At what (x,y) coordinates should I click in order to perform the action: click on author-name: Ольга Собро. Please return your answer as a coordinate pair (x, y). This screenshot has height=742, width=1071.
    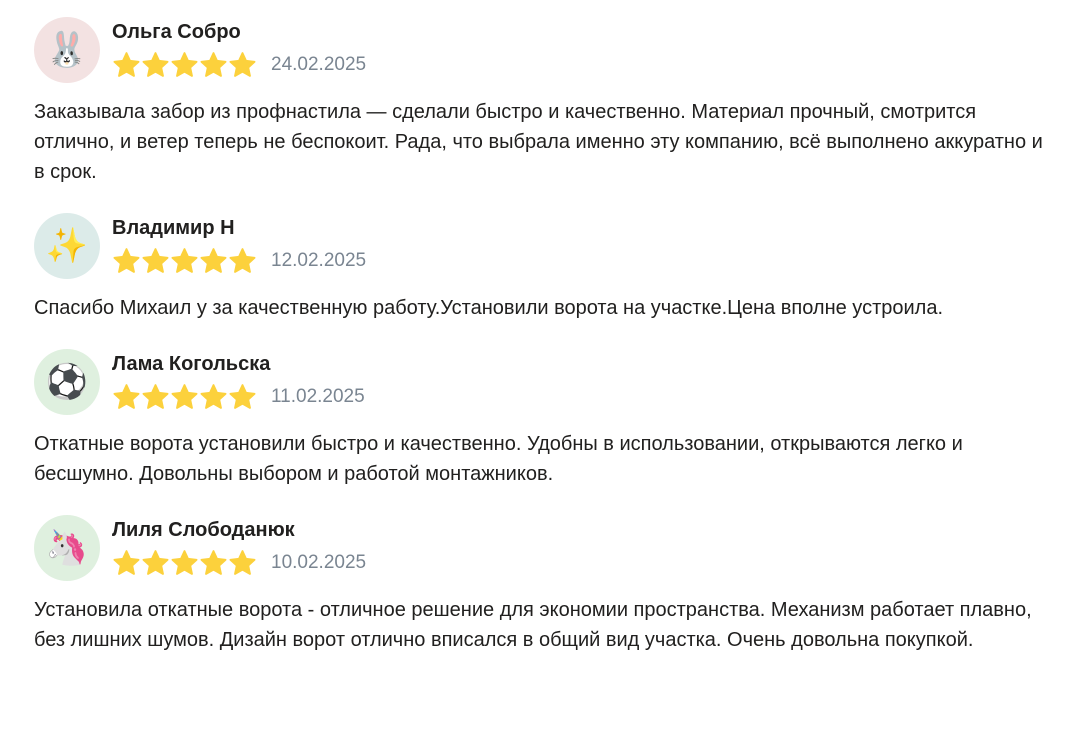
    Looking at the image, I should click on (239, 32).